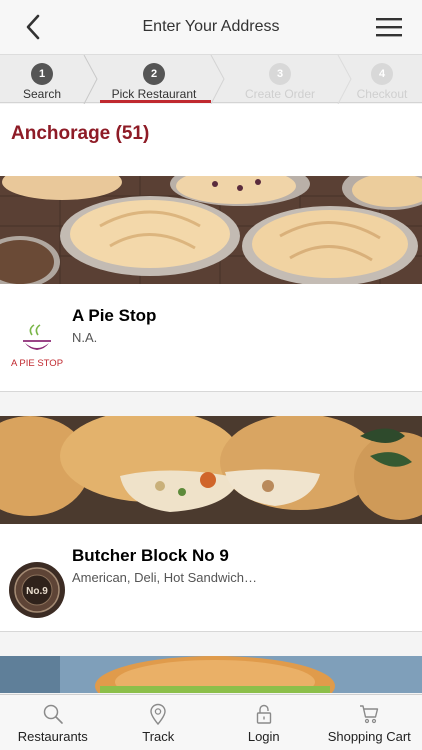 This screenshot has width=422, height=750. Describe the element at coordinates (154, 74) in the screenshot. I see `step-number: 2` at that location.